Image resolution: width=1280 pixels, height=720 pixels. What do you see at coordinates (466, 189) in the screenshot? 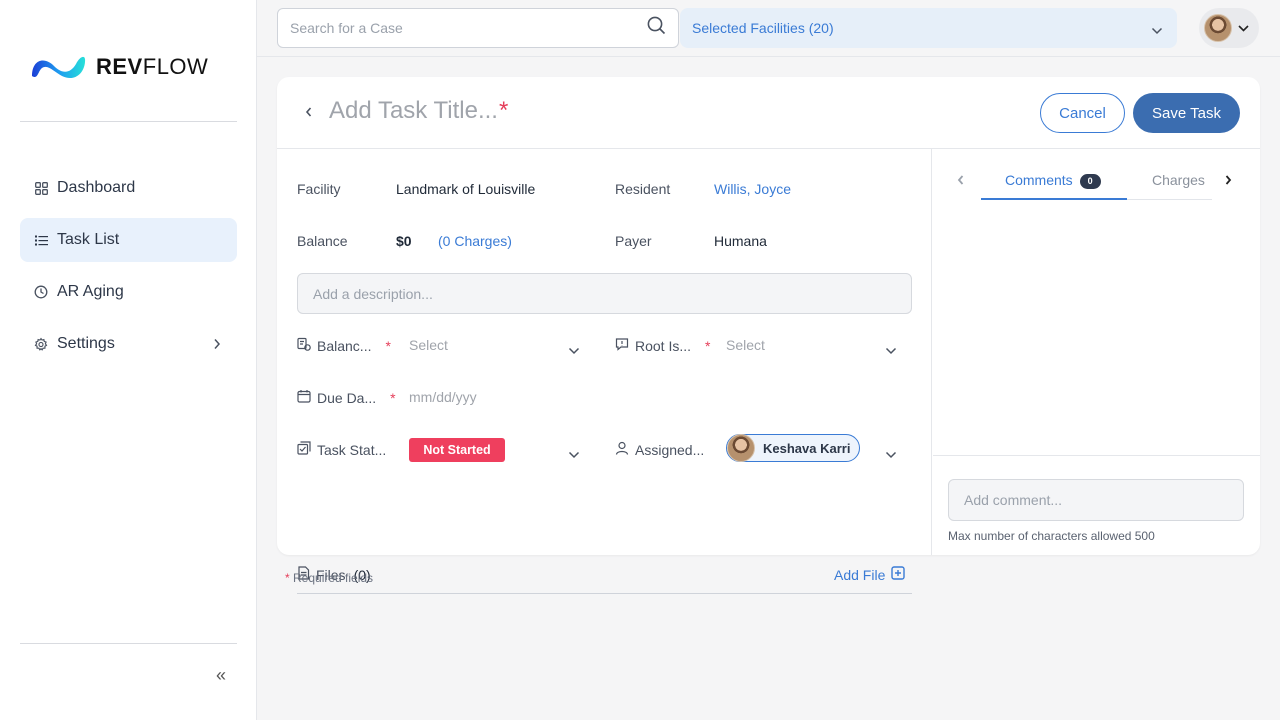
I see `facility-value: Landmark of Louisville` at bounding box center [466, 189].